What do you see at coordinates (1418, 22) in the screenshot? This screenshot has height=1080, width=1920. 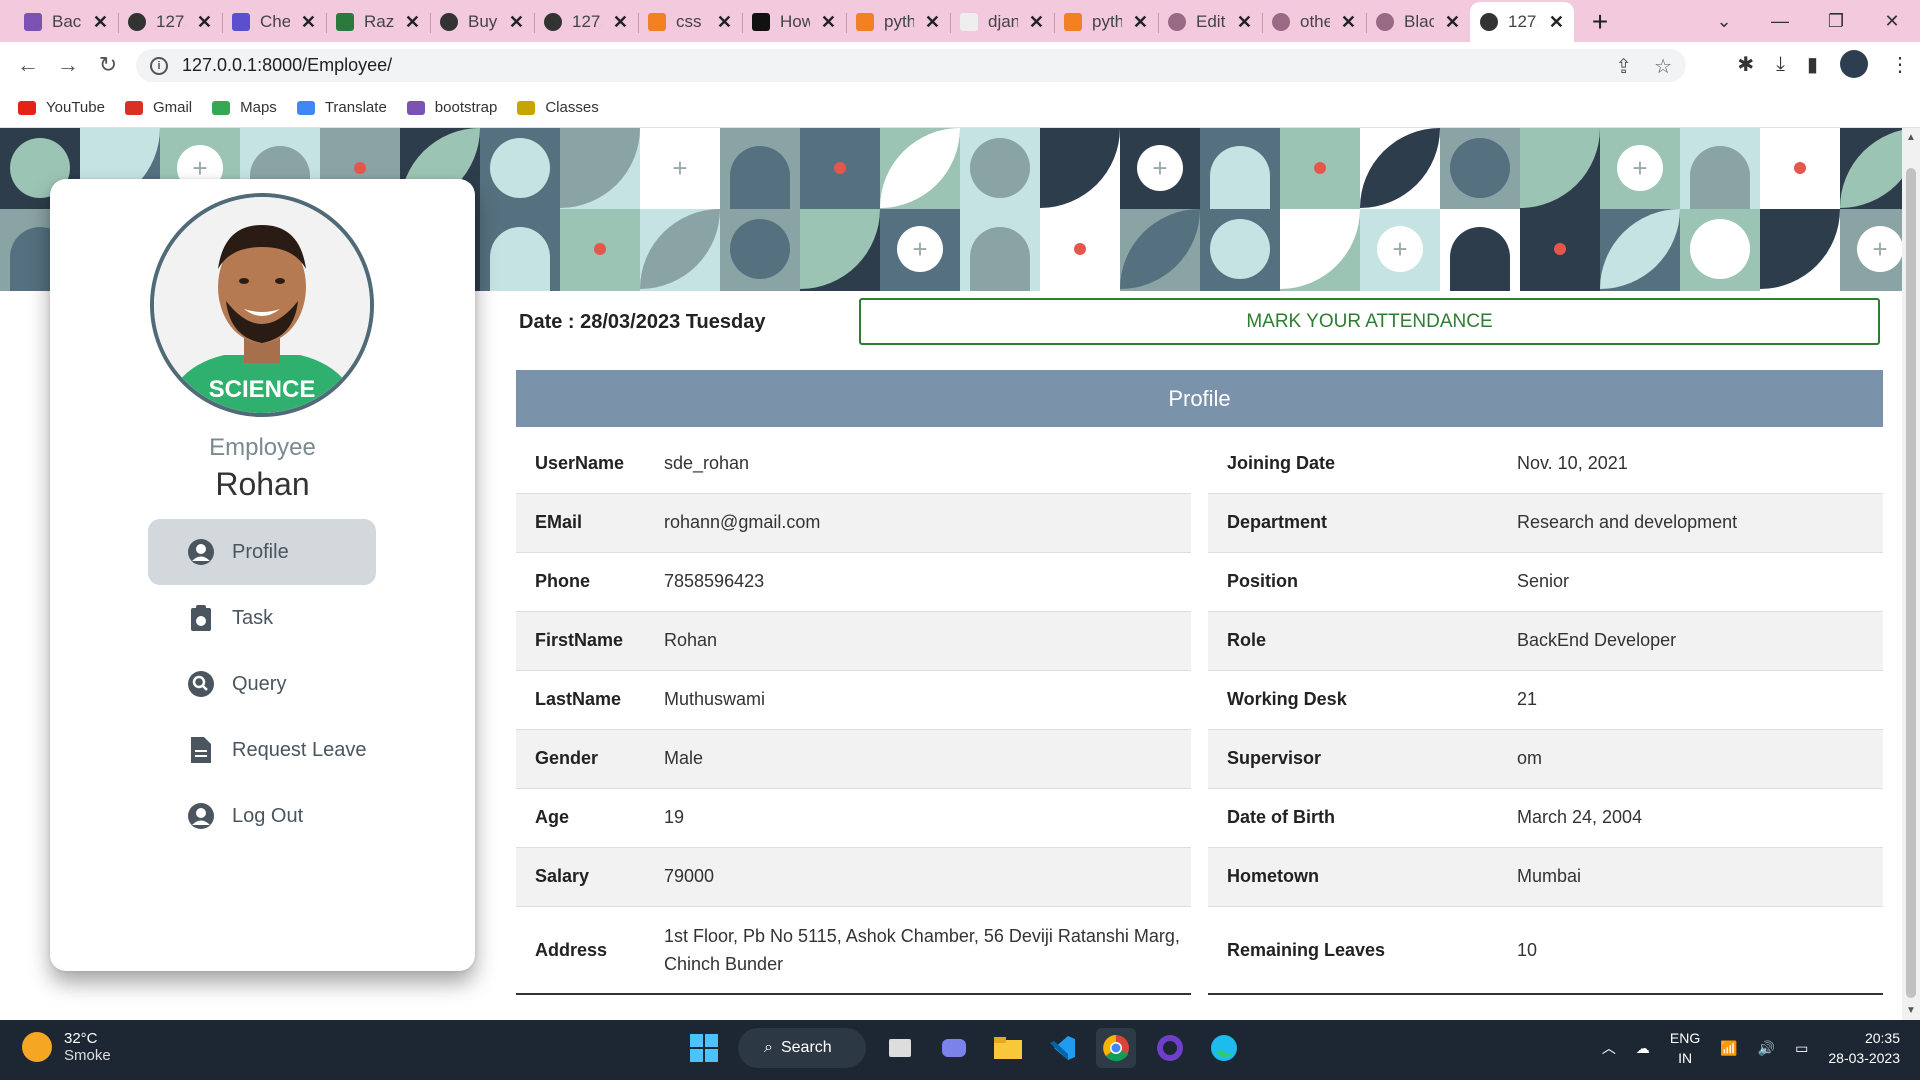 I see `browser-tab: Black ✕` at bounding box center [1418, 22].